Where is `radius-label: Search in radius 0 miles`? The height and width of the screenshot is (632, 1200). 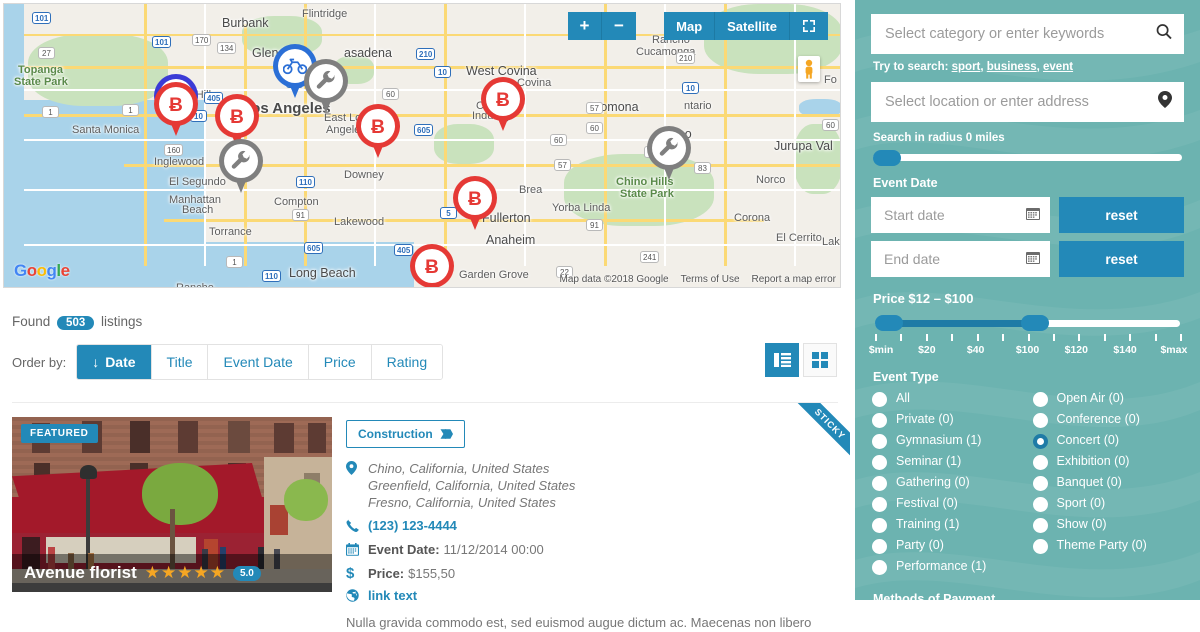 radius-label: Search in radius 0 miles is located at coordinates (1028, 138).